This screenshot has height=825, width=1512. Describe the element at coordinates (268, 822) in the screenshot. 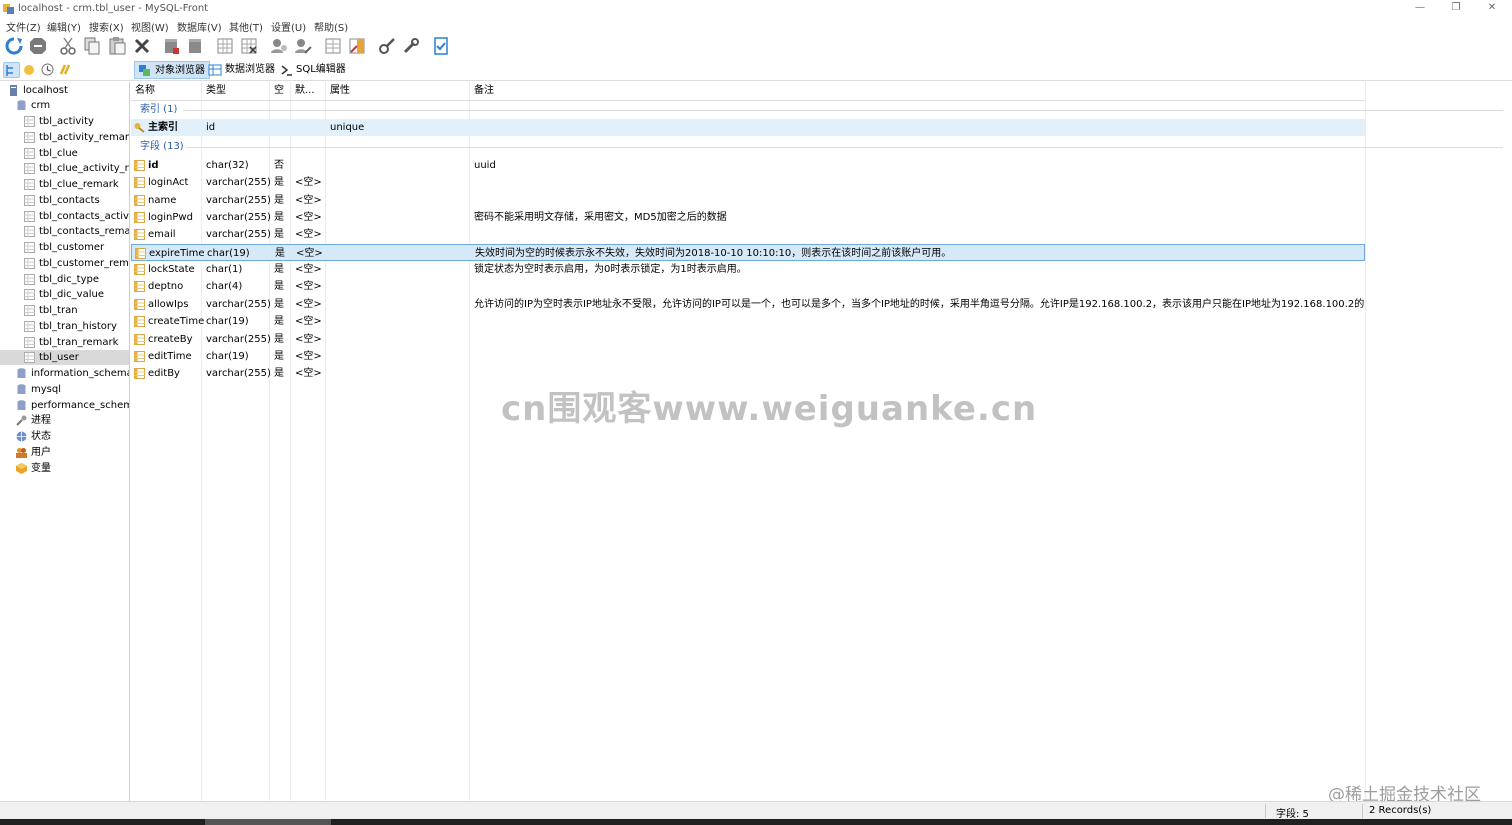

I see `taskbar-active-item` at that location.